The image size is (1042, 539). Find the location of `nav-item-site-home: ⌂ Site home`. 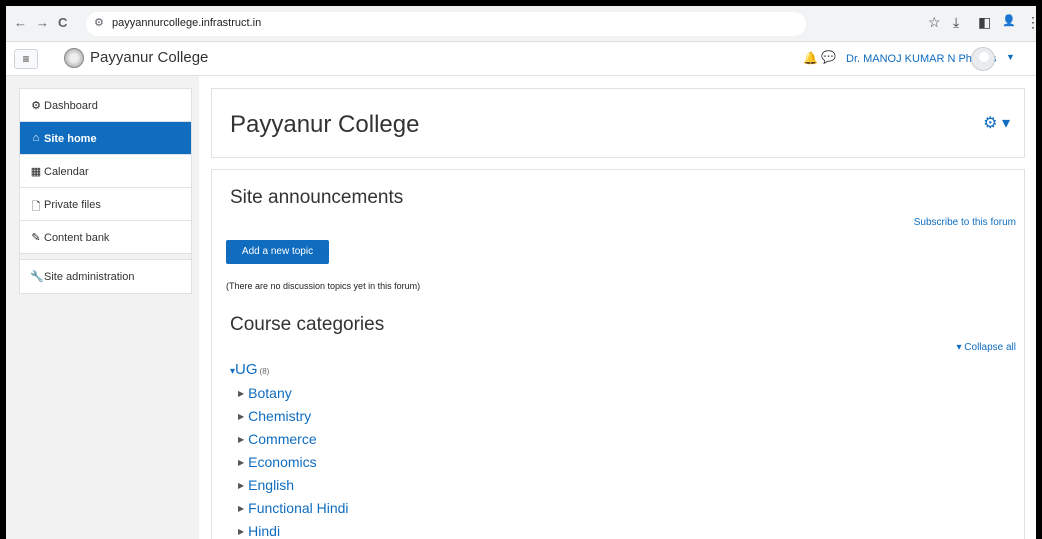

nav-item-site-home: ⌂ Site home is located at coordinates (105, 138).